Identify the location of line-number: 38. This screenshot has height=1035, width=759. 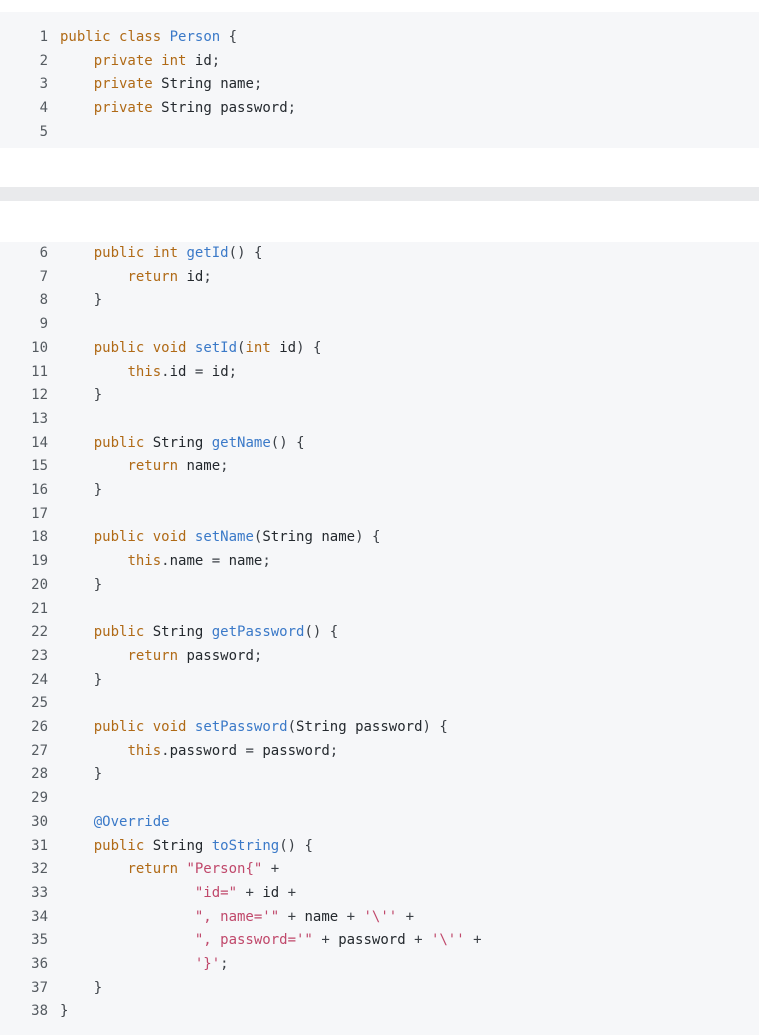
(39, 1011).